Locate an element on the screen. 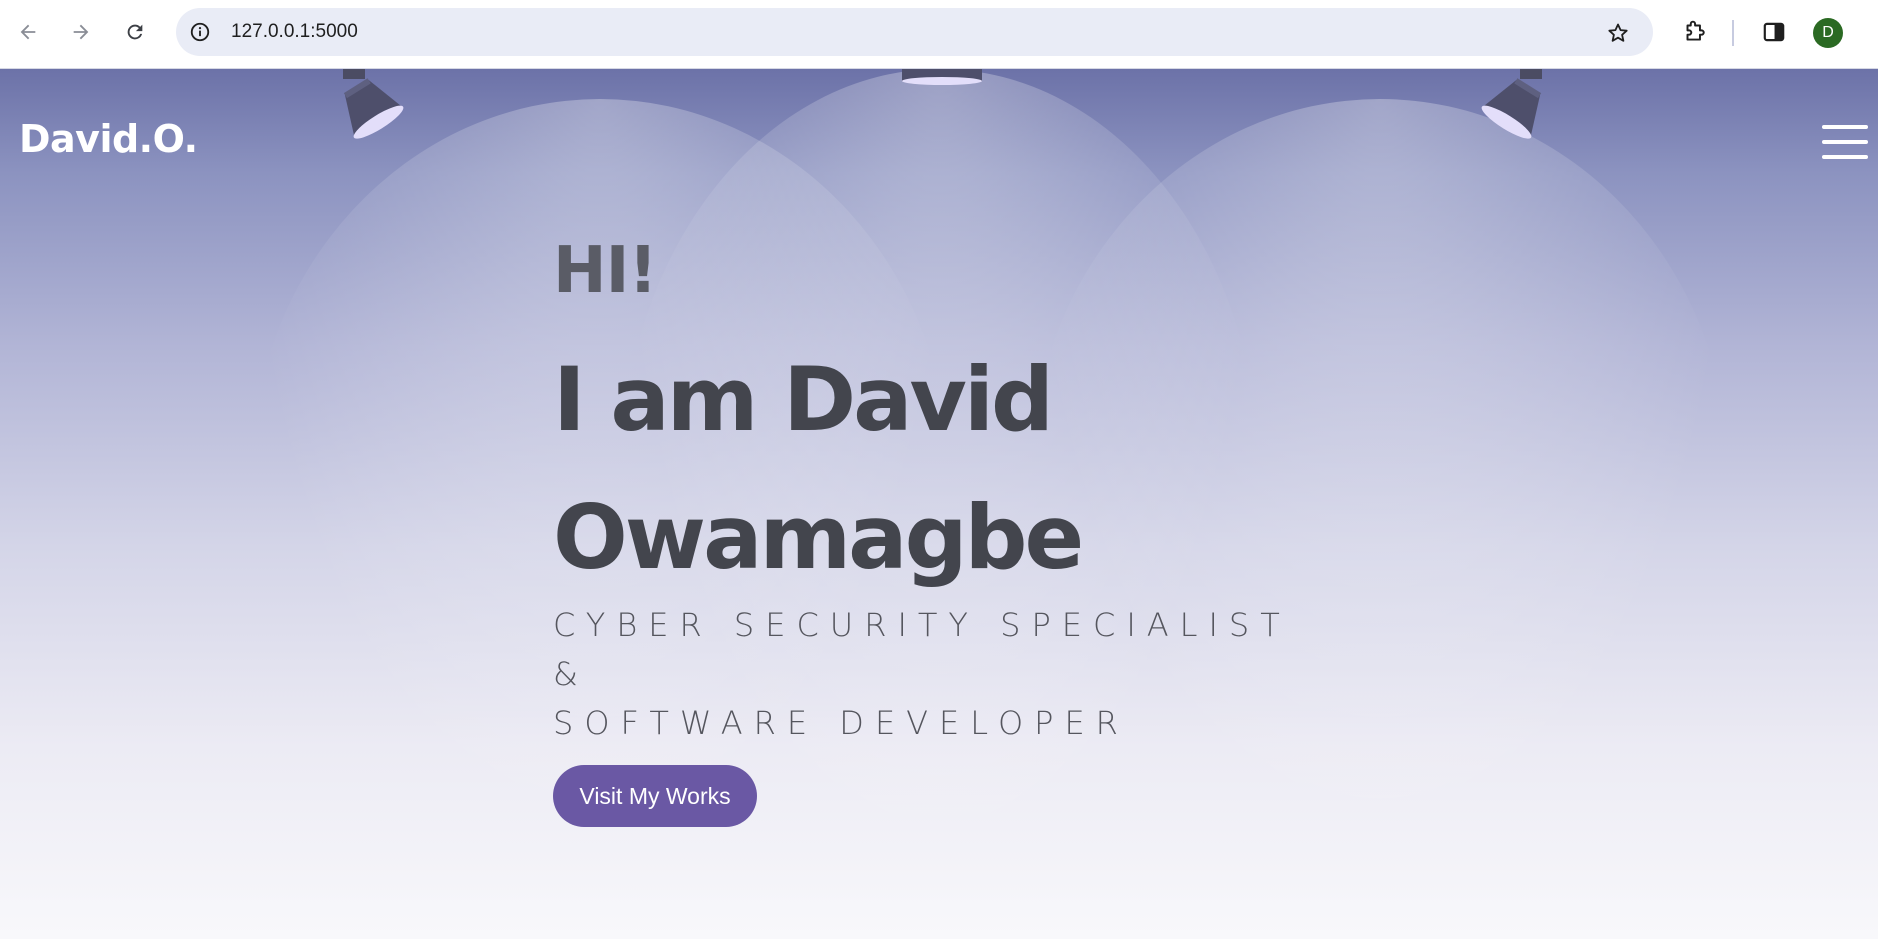 The height and width of the screenshot is (939, 1878). arrow-right-icon is located at coordinates (81, 32).